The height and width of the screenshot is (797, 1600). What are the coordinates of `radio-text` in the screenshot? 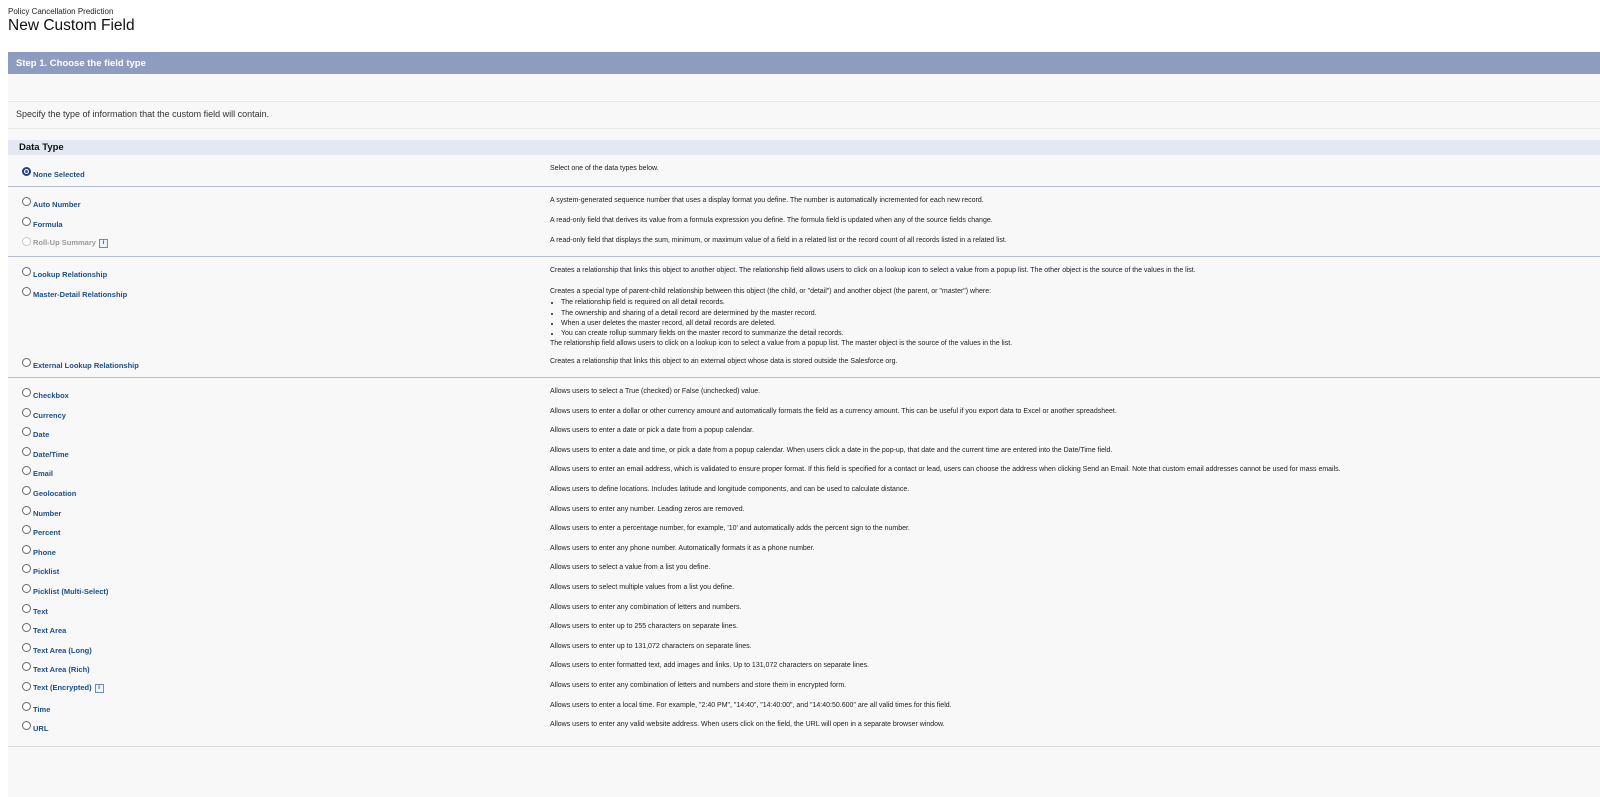 It's located at (26, 608).